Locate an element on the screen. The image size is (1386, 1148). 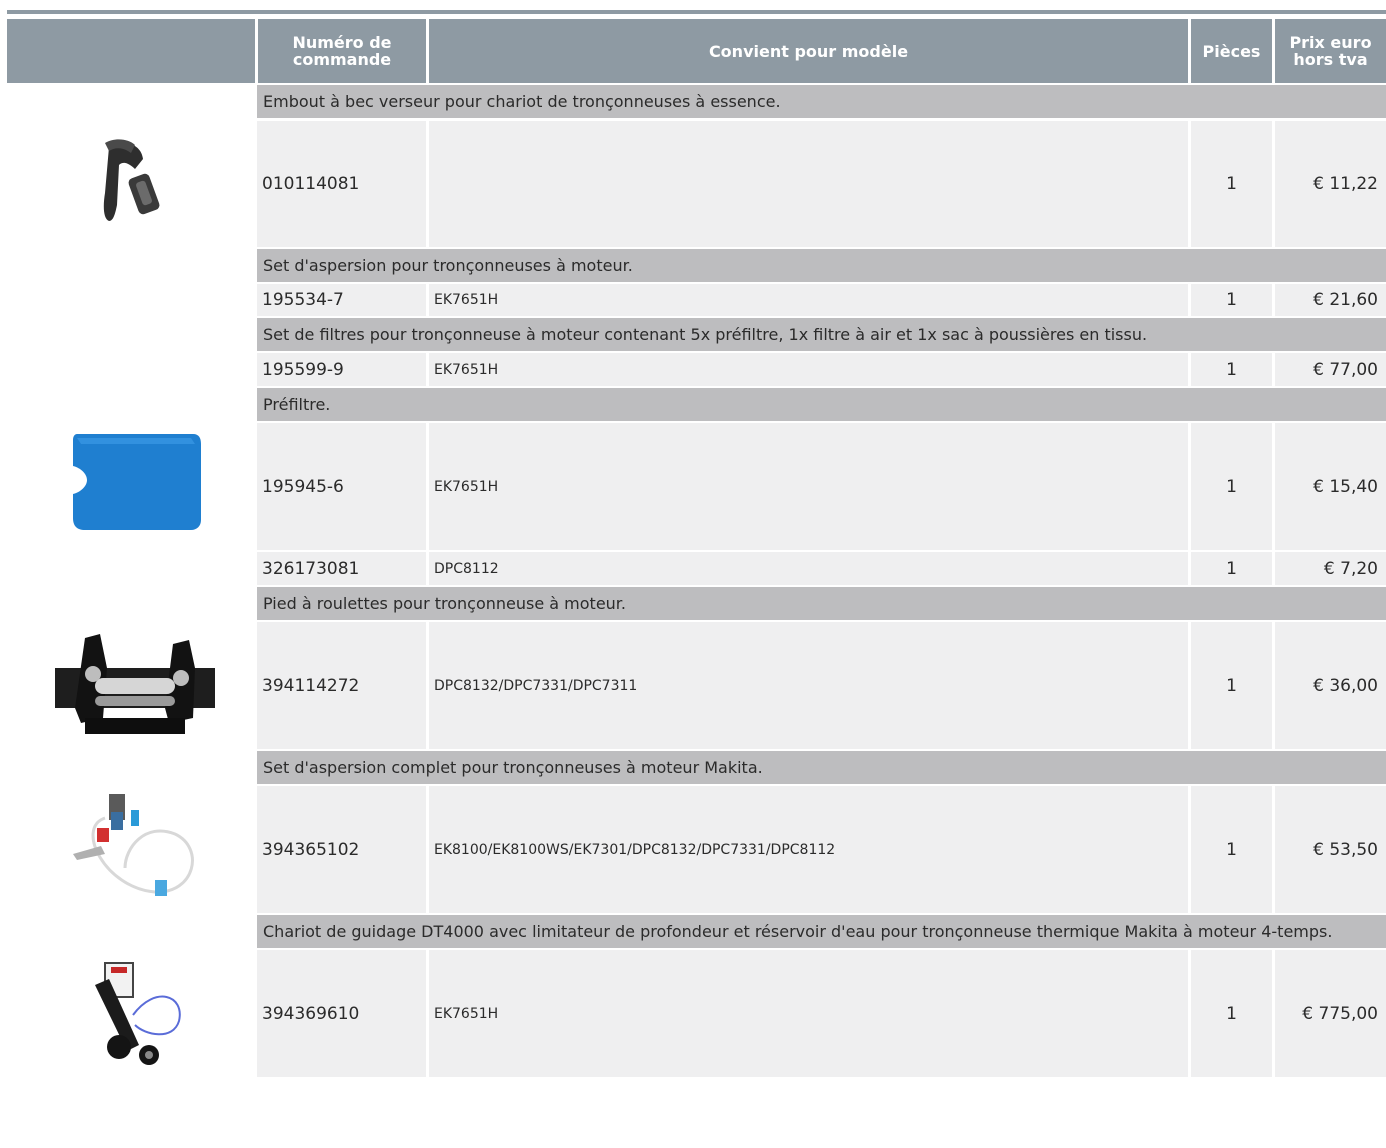
order-number-cell: 394369610 is located at coordinates (341, 1013).